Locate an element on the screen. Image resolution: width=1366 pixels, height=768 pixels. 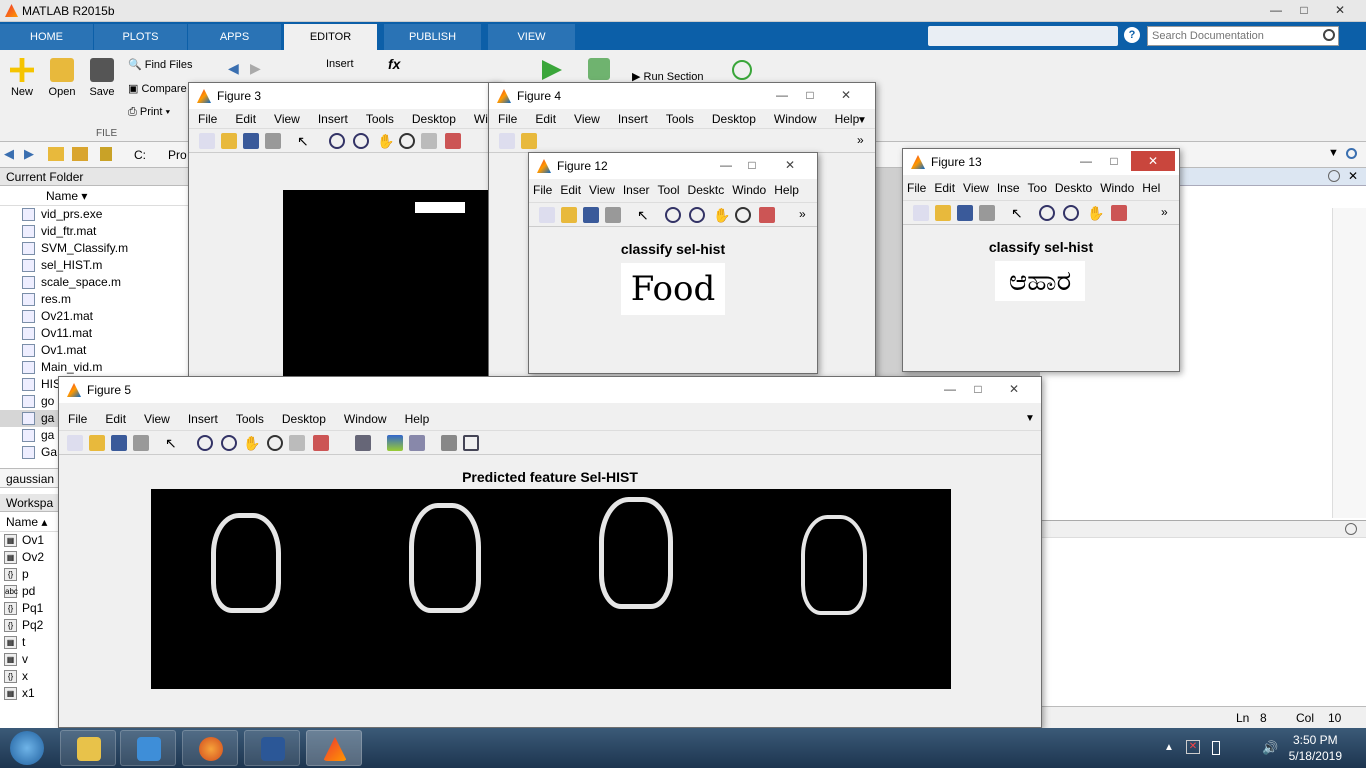
up-folder-icon is located at coordinates (56, 154).